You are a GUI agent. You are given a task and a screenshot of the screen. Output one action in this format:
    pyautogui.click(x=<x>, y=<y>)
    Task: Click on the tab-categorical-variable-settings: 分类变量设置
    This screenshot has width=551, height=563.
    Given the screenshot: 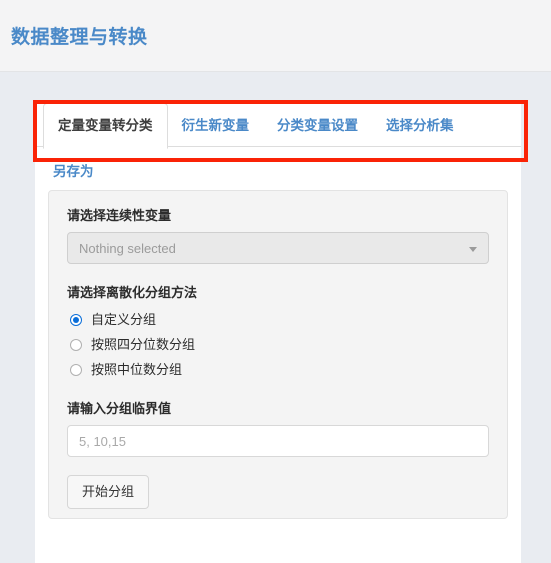 What is the action you would take?
    pyautogui.click(x=317, y=126)
    